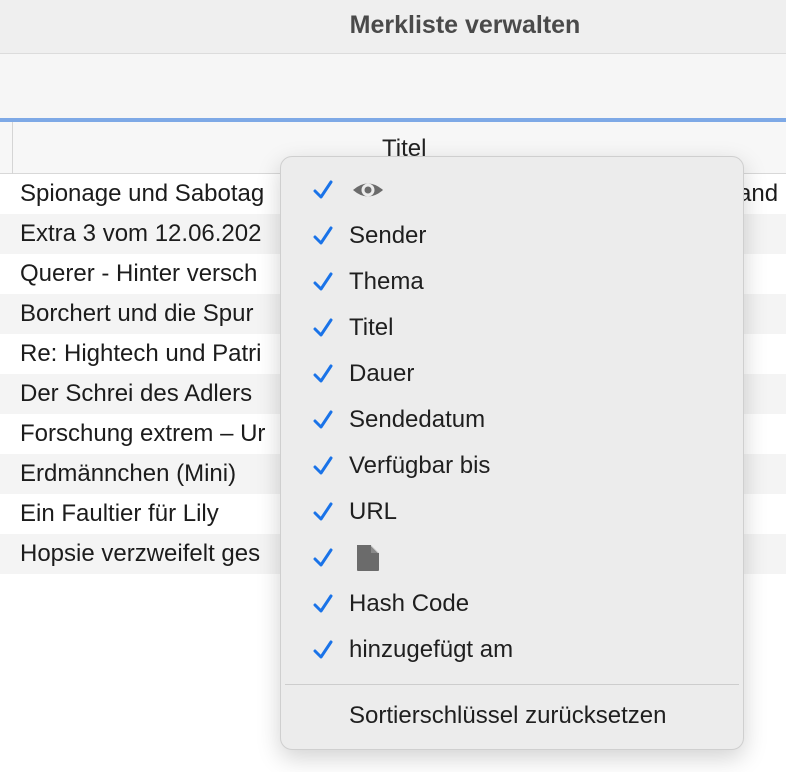 The image size is (786, 772). I want to click on row-title: Erdmännchen (Mini), so click(128, 473).